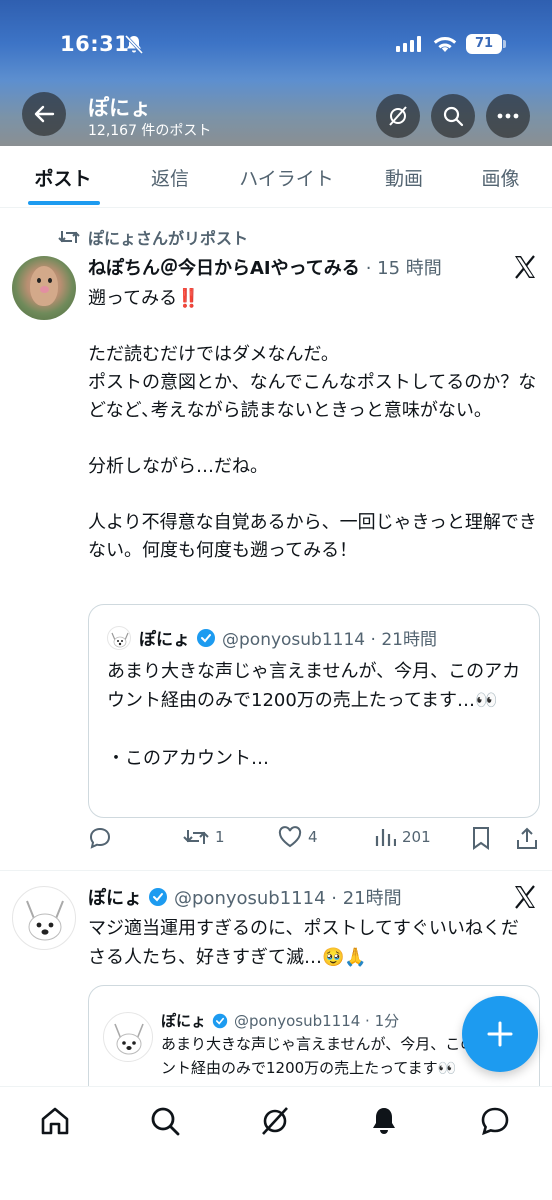  Describe the element at coordinates (445, 46) in the screenshot. I see `wifi-icon` at that location.